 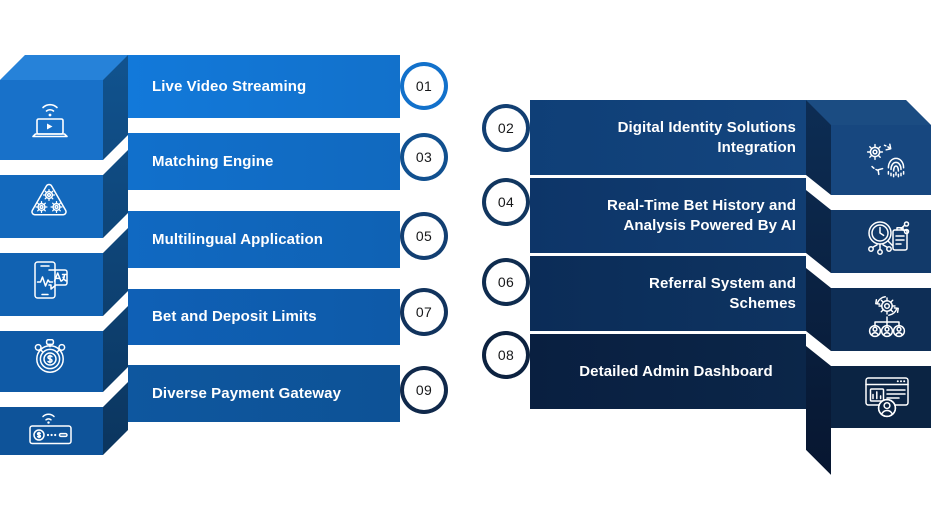 I want to click on left-item-5: Diverse Payment Gateway, so click(x=272, y=393).